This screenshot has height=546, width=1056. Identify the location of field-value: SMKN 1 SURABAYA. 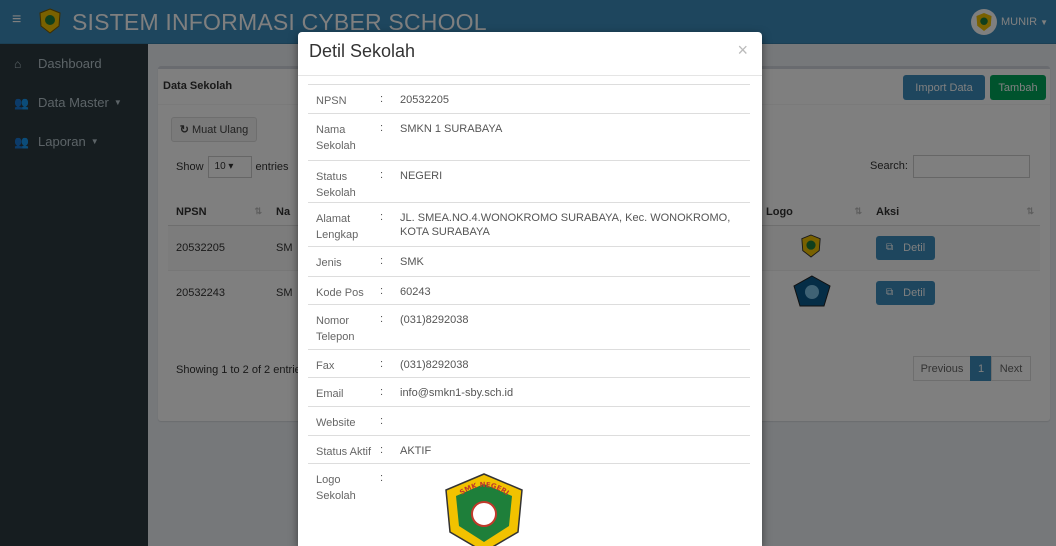
(575, 137).